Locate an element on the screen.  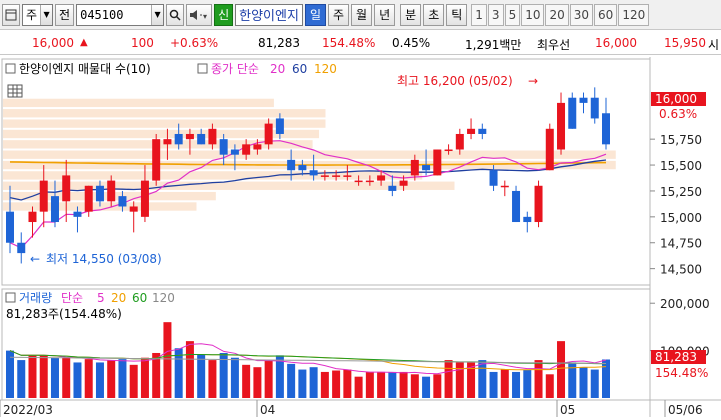
price-tag: 16,000 is located at coordinates (676, 99).